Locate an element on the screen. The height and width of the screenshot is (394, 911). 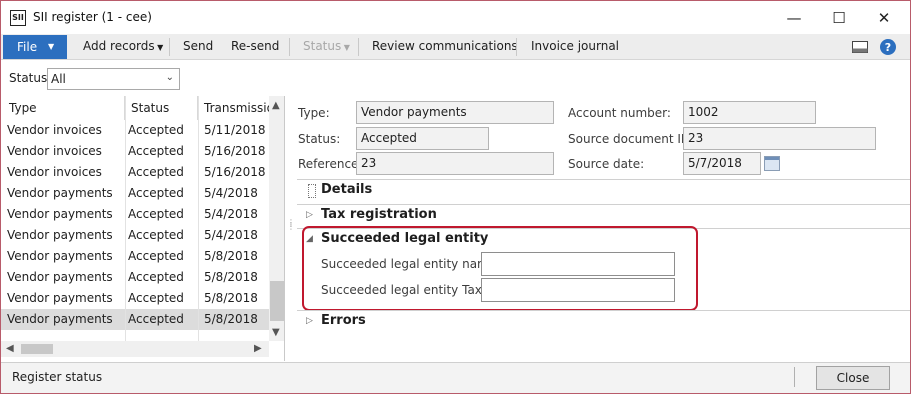
factbox-toggle-icon is located at coordinates (860, 47).